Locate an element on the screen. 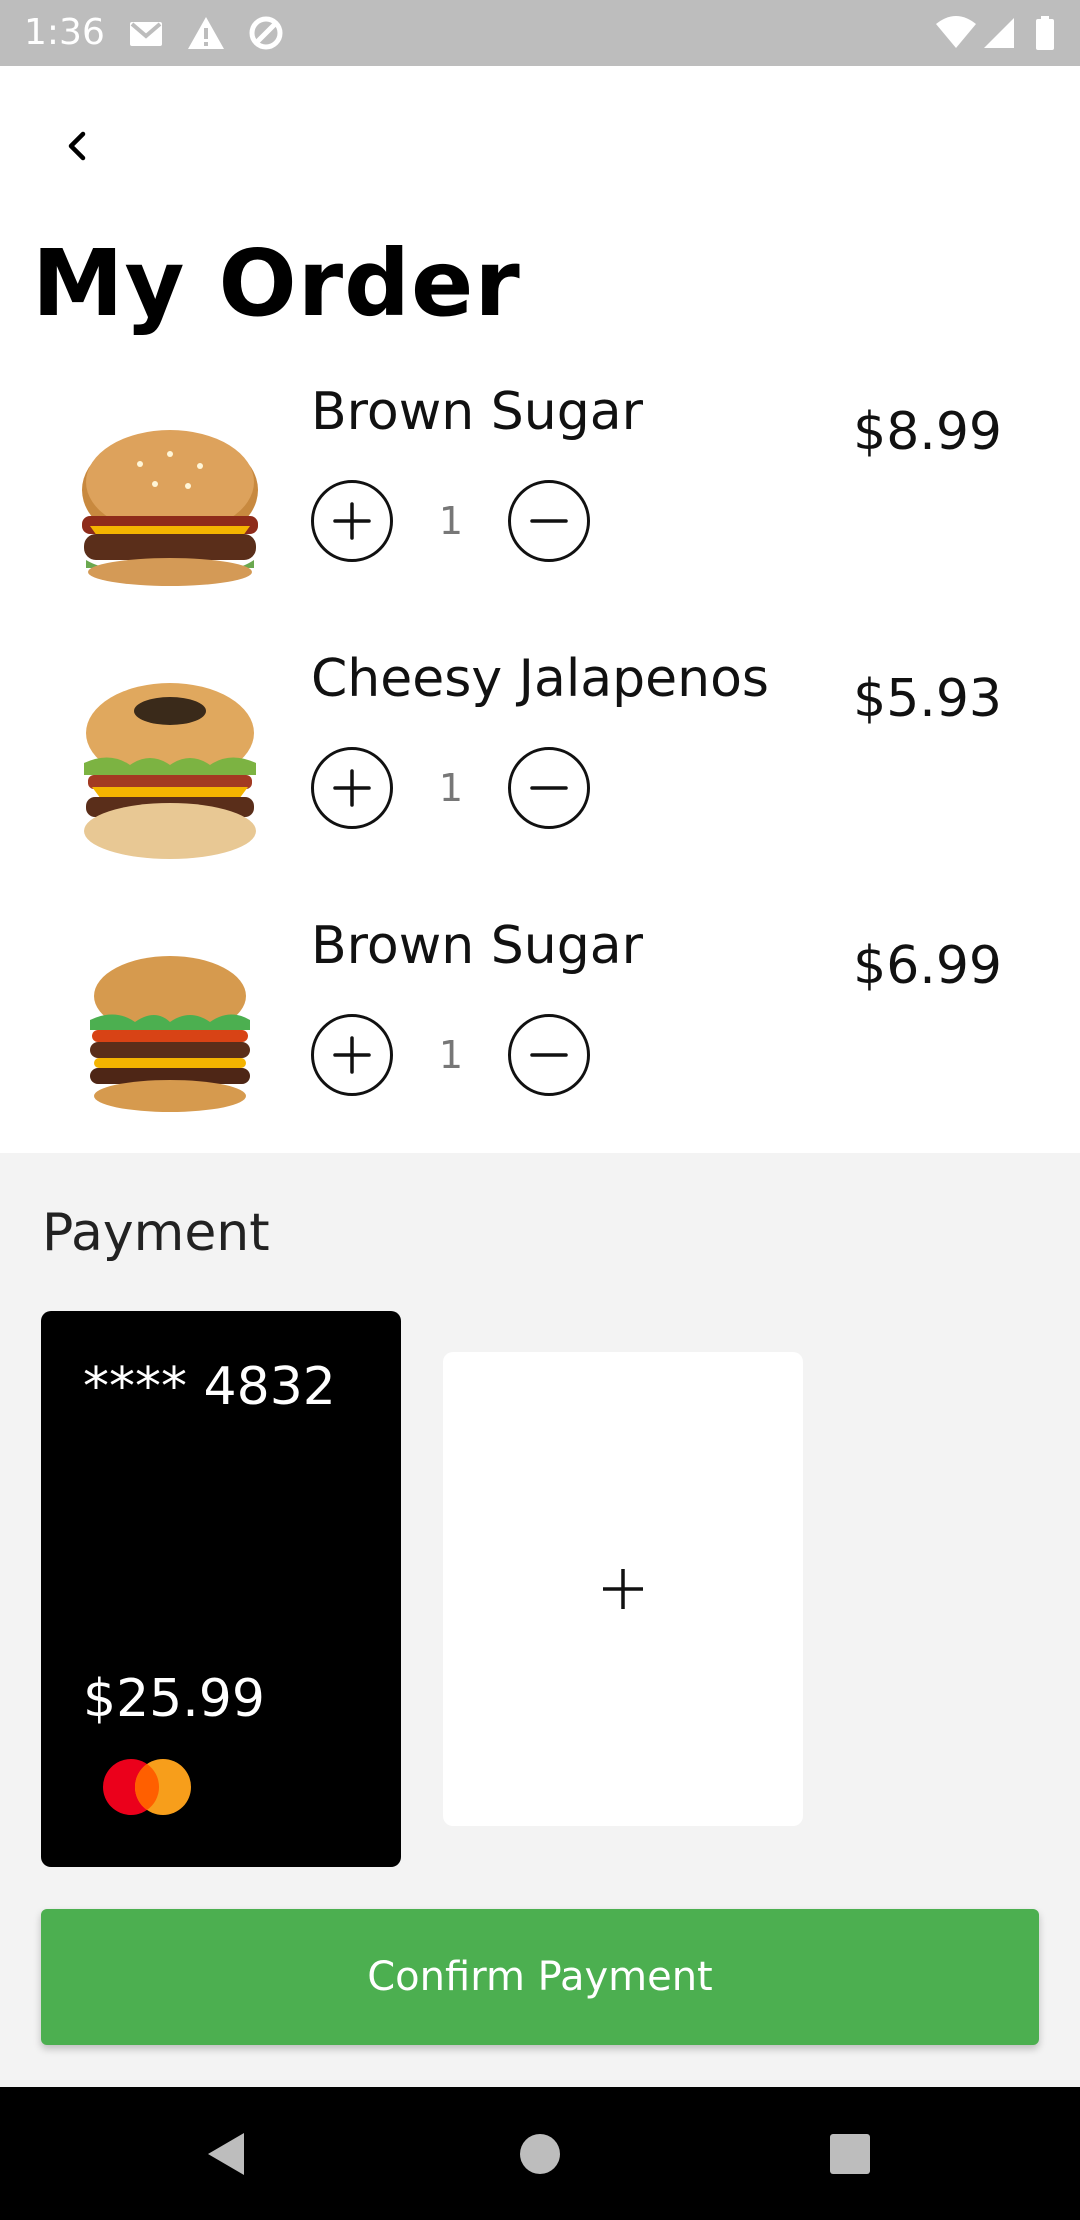  item-name: Cheesy Jalapenos is located at coordinates (540, 679).